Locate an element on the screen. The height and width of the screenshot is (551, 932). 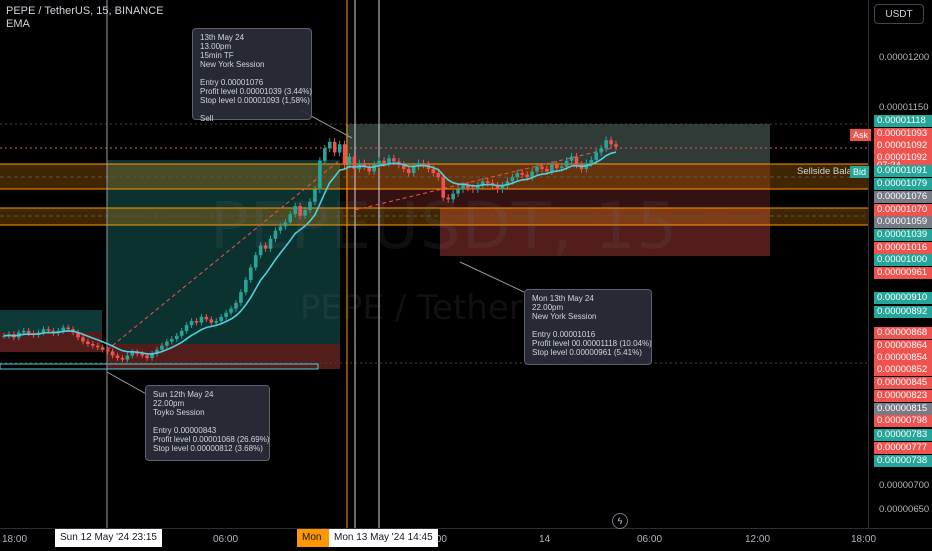
note-left-line: Stop level 0.00000812 (3.68%) is located at coordinates (208, 448).